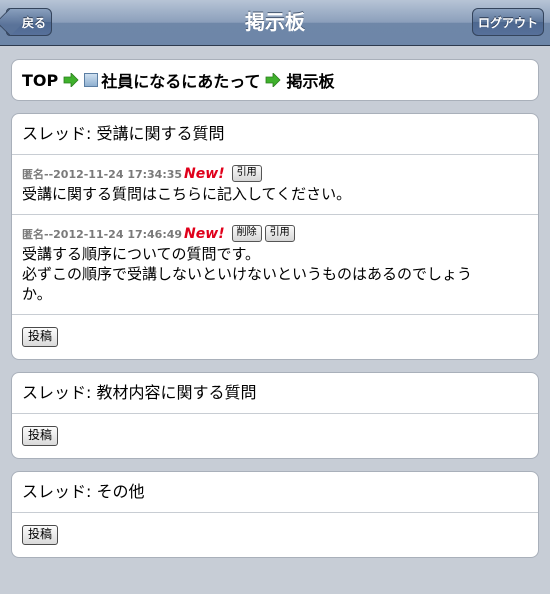 The width and height of the screenshot is (550, 594). I want to click on thread-title: スレッド: 受講に関する質問, so click(123, 133).